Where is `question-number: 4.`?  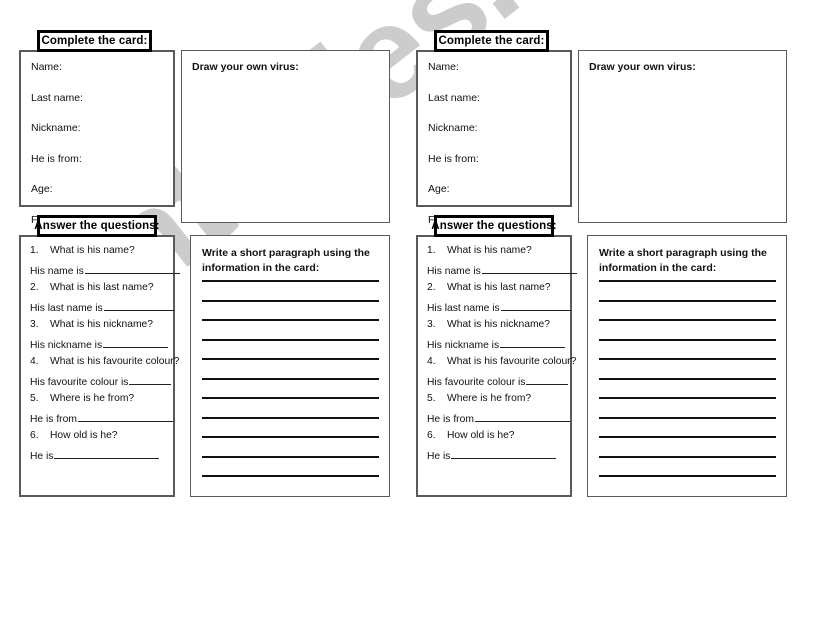
question-number: 4. is located at coordinates (34, 361).